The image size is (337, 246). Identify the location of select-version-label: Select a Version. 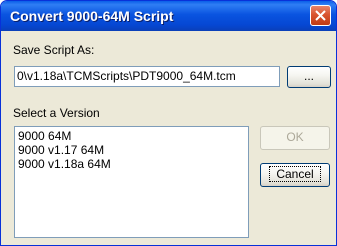
(56, 113).